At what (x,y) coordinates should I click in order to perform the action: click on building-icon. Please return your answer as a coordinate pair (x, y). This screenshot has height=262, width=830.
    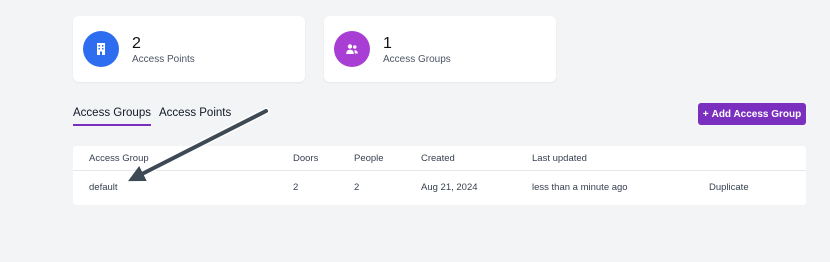
    Looking at the image, I should click on (101, 49).